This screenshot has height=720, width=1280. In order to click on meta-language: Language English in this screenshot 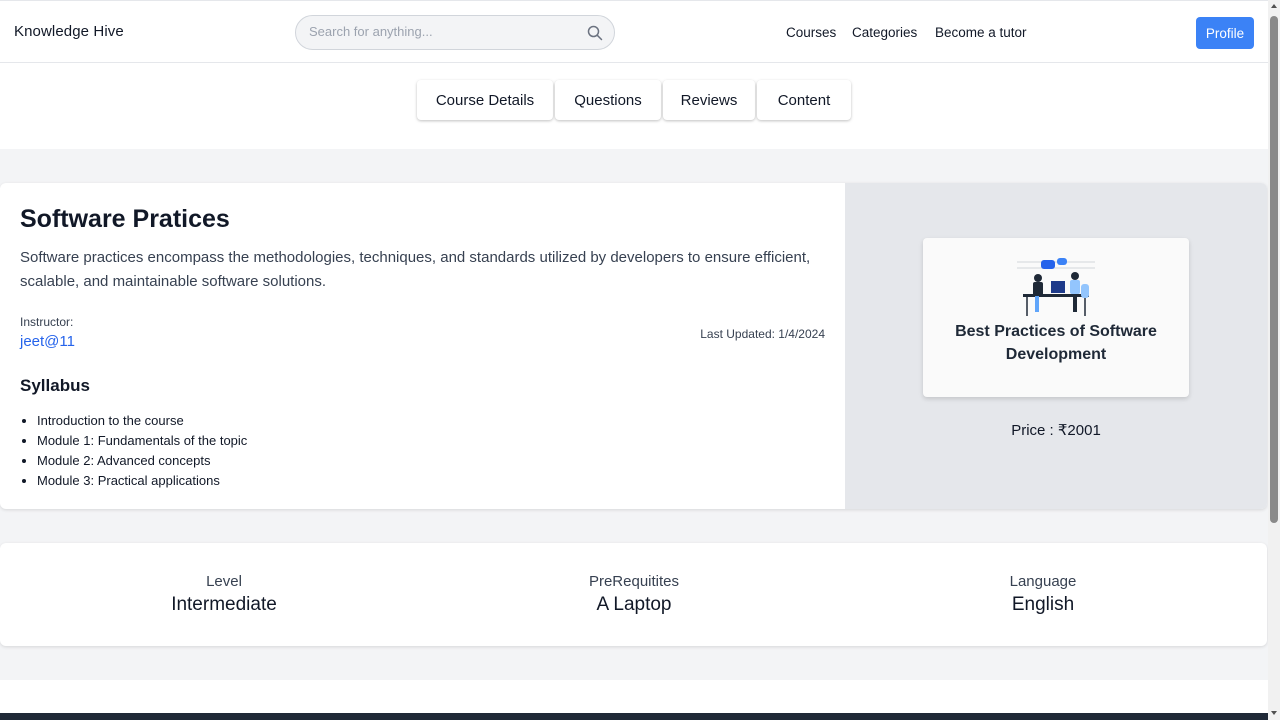, I will do `click(1043, 594)`.